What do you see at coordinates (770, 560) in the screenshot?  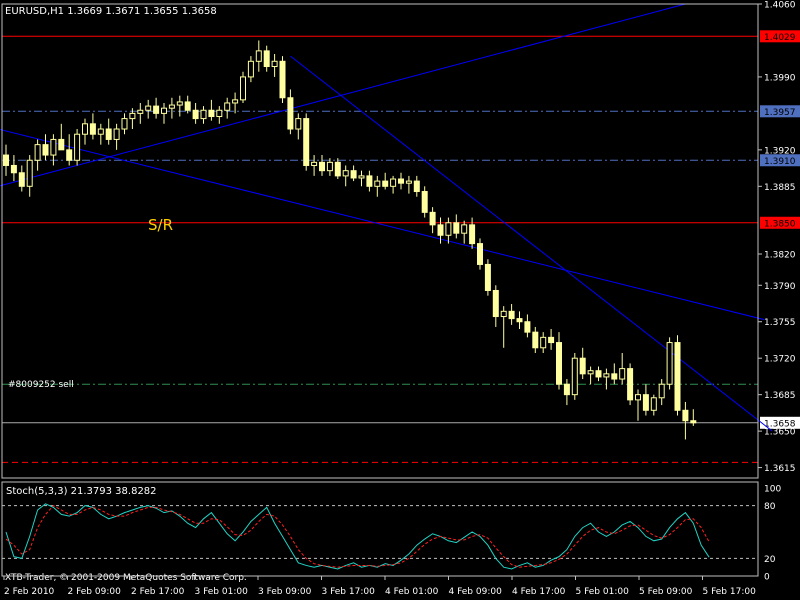 I see `stochastic-axis-label: 20` at bounding box center [770, 560].